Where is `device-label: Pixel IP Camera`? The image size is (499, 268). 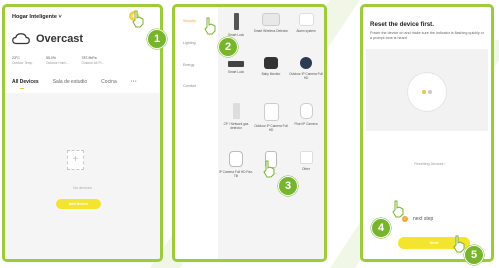
device-label: Pixel IP Camera is located at coordinates (306, 124).